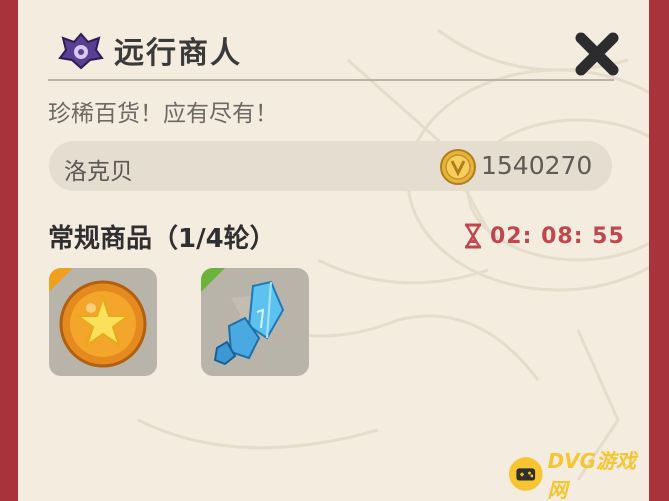  I want to click on page-title: 远行商人, so click(178, 53).